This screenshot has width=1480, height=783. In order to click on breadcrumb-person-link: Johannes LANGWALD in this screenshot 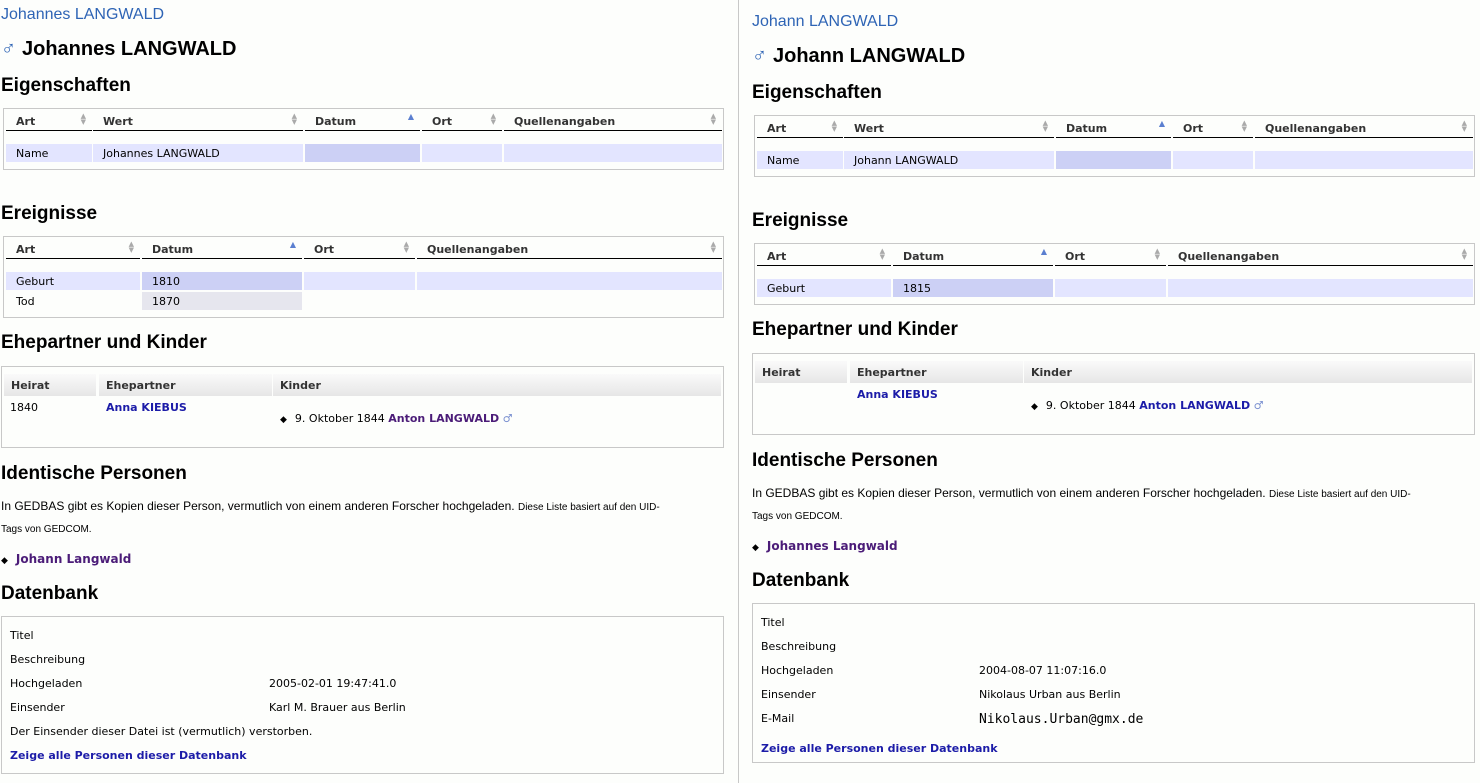, I will do `click(82, 15)`.